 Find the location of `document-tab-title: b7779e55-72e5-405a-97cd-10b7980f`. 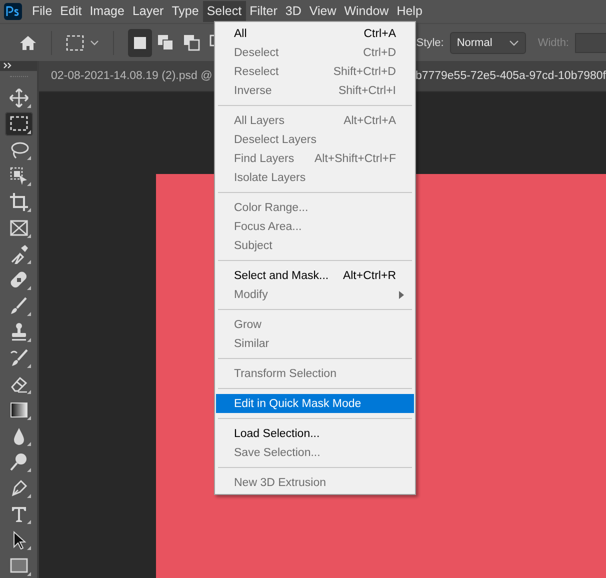

document-tab-title: b7779e55-72e5-405a-97cd-10b7980f is located at coordinates (510, 76).